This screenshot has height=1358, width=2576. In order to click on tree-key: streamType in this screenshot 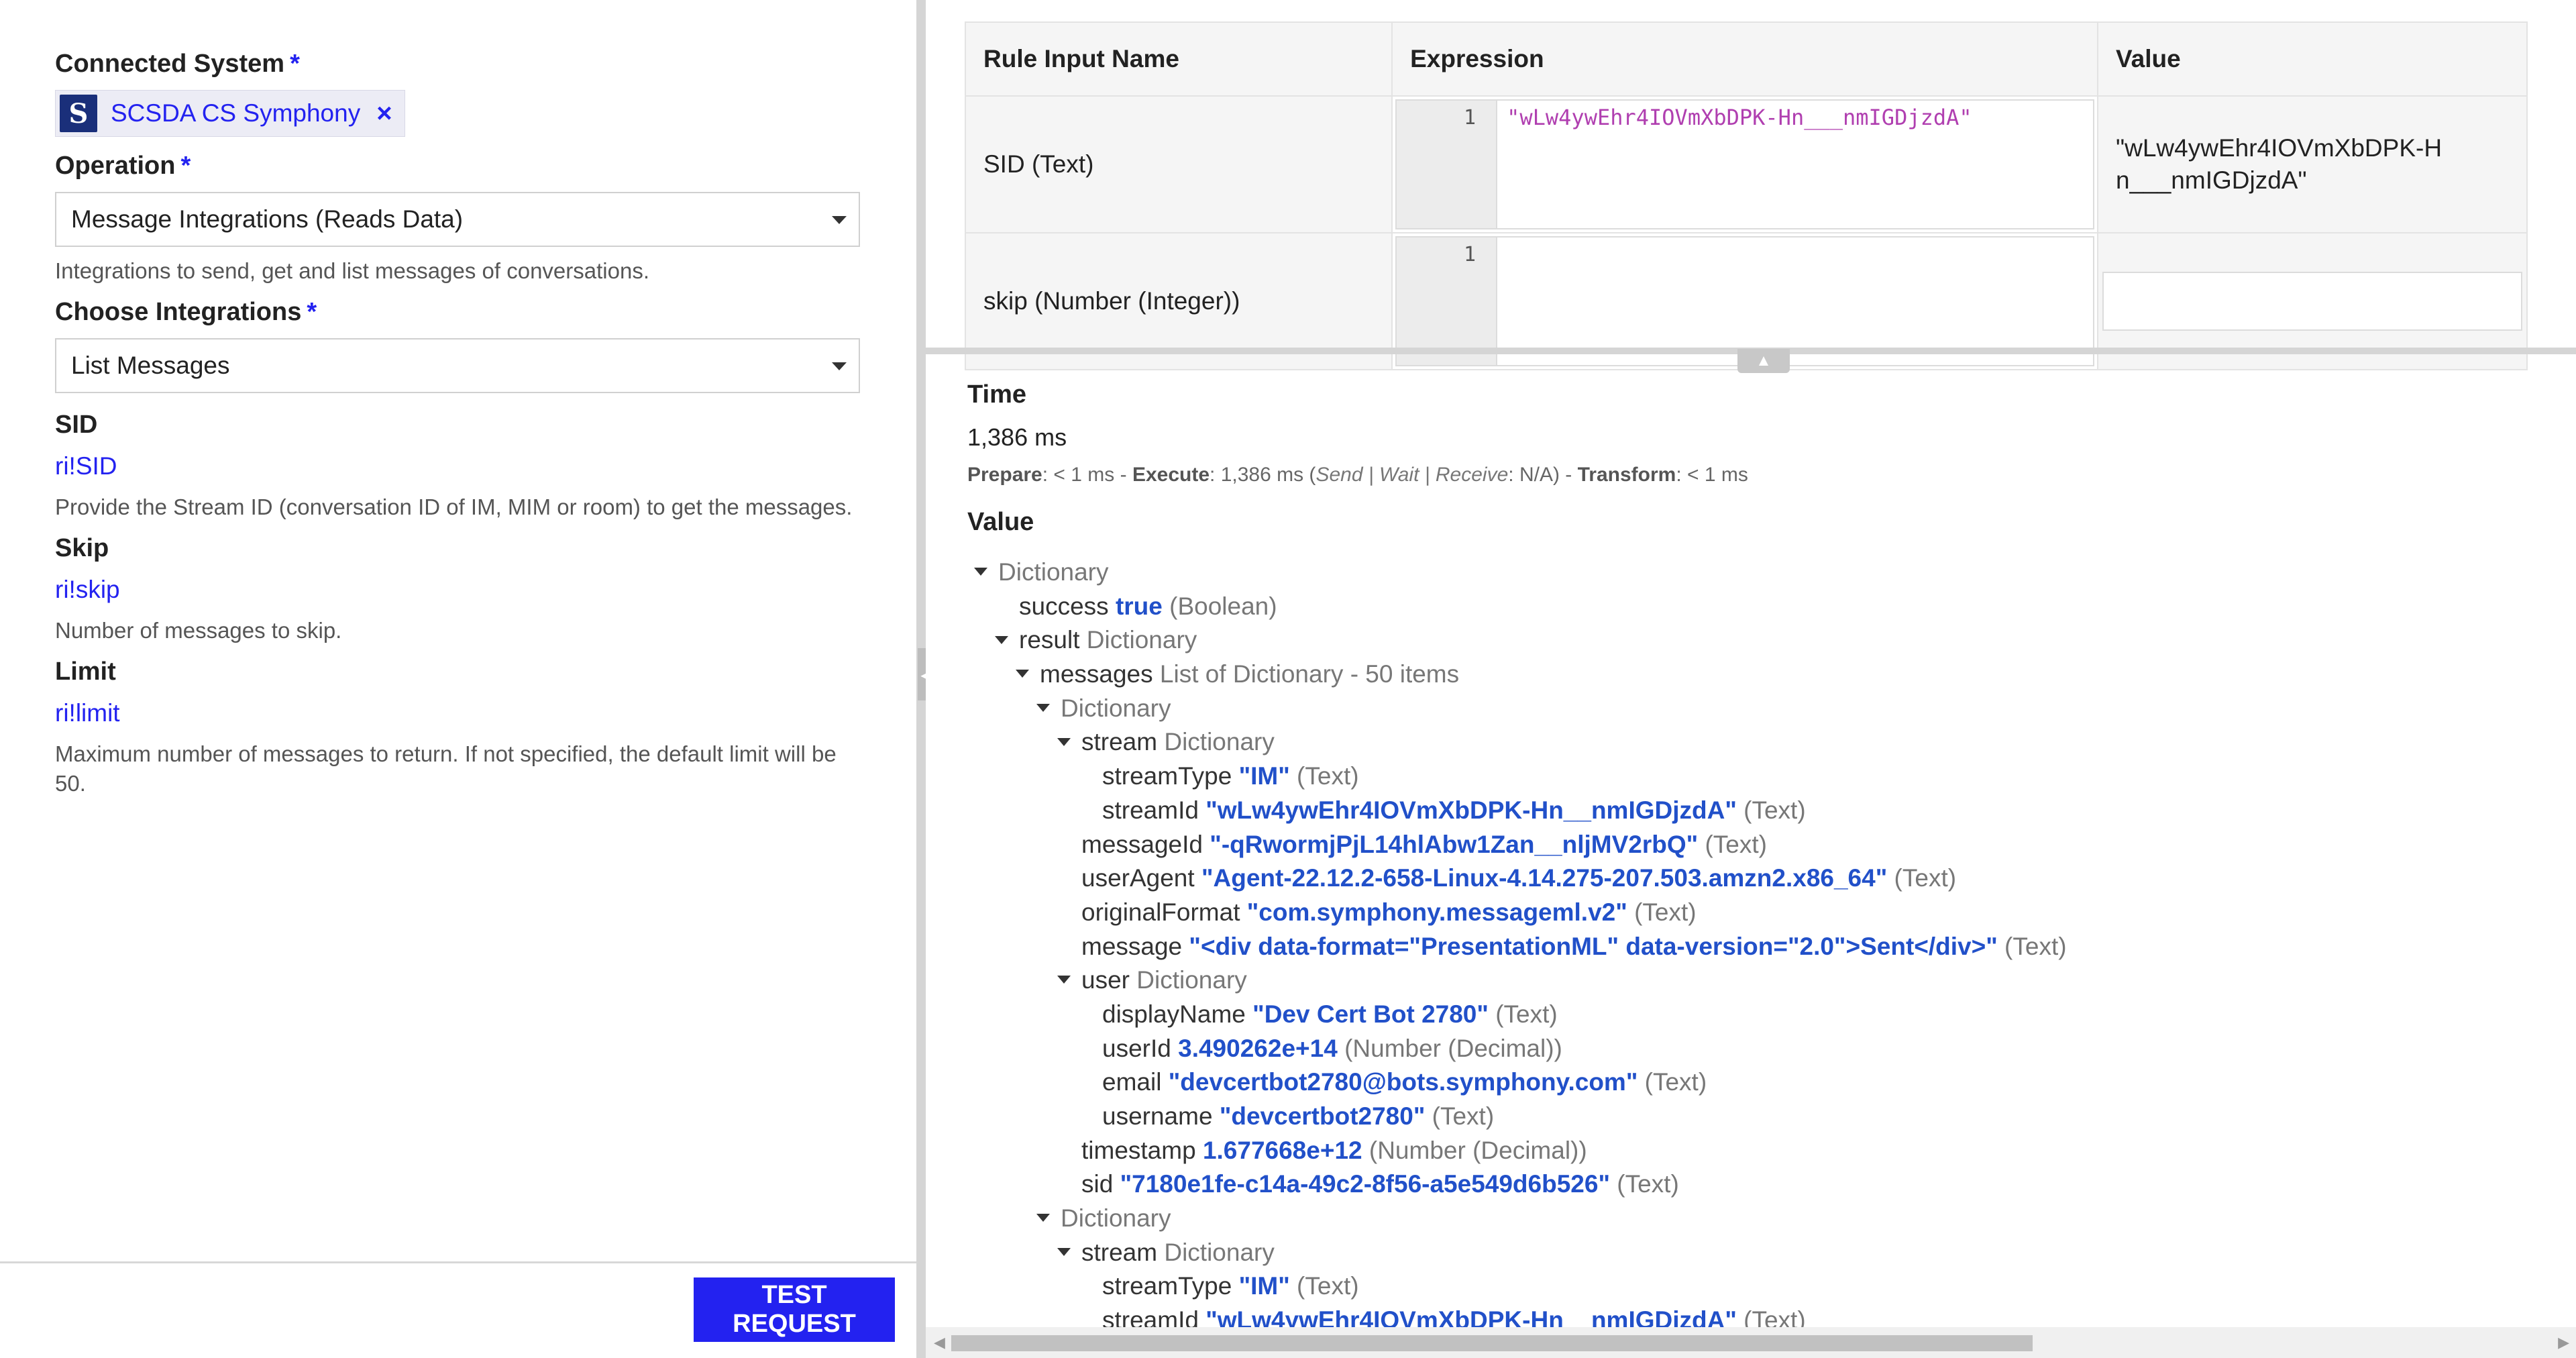, I will do `click(1167, 1286)`.